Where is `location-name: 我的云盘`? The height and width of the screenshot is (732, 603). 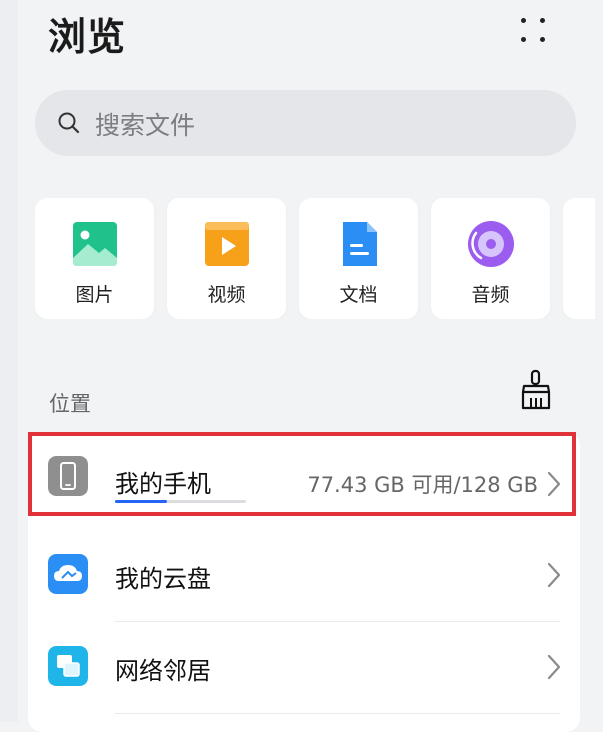
location-name: 我的云盘 is located at coordinates (163, 579).